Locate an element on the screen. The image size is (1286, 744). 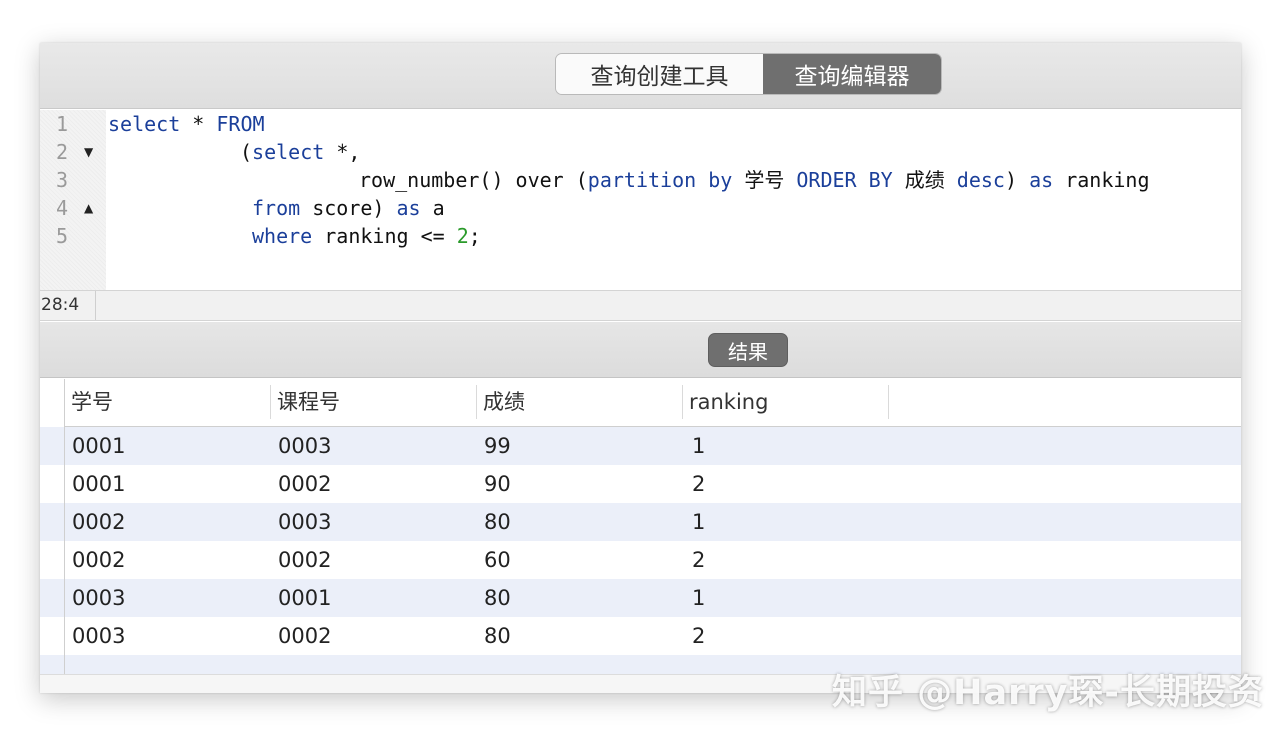
code-text: ; is located at coordinates (474, 236).